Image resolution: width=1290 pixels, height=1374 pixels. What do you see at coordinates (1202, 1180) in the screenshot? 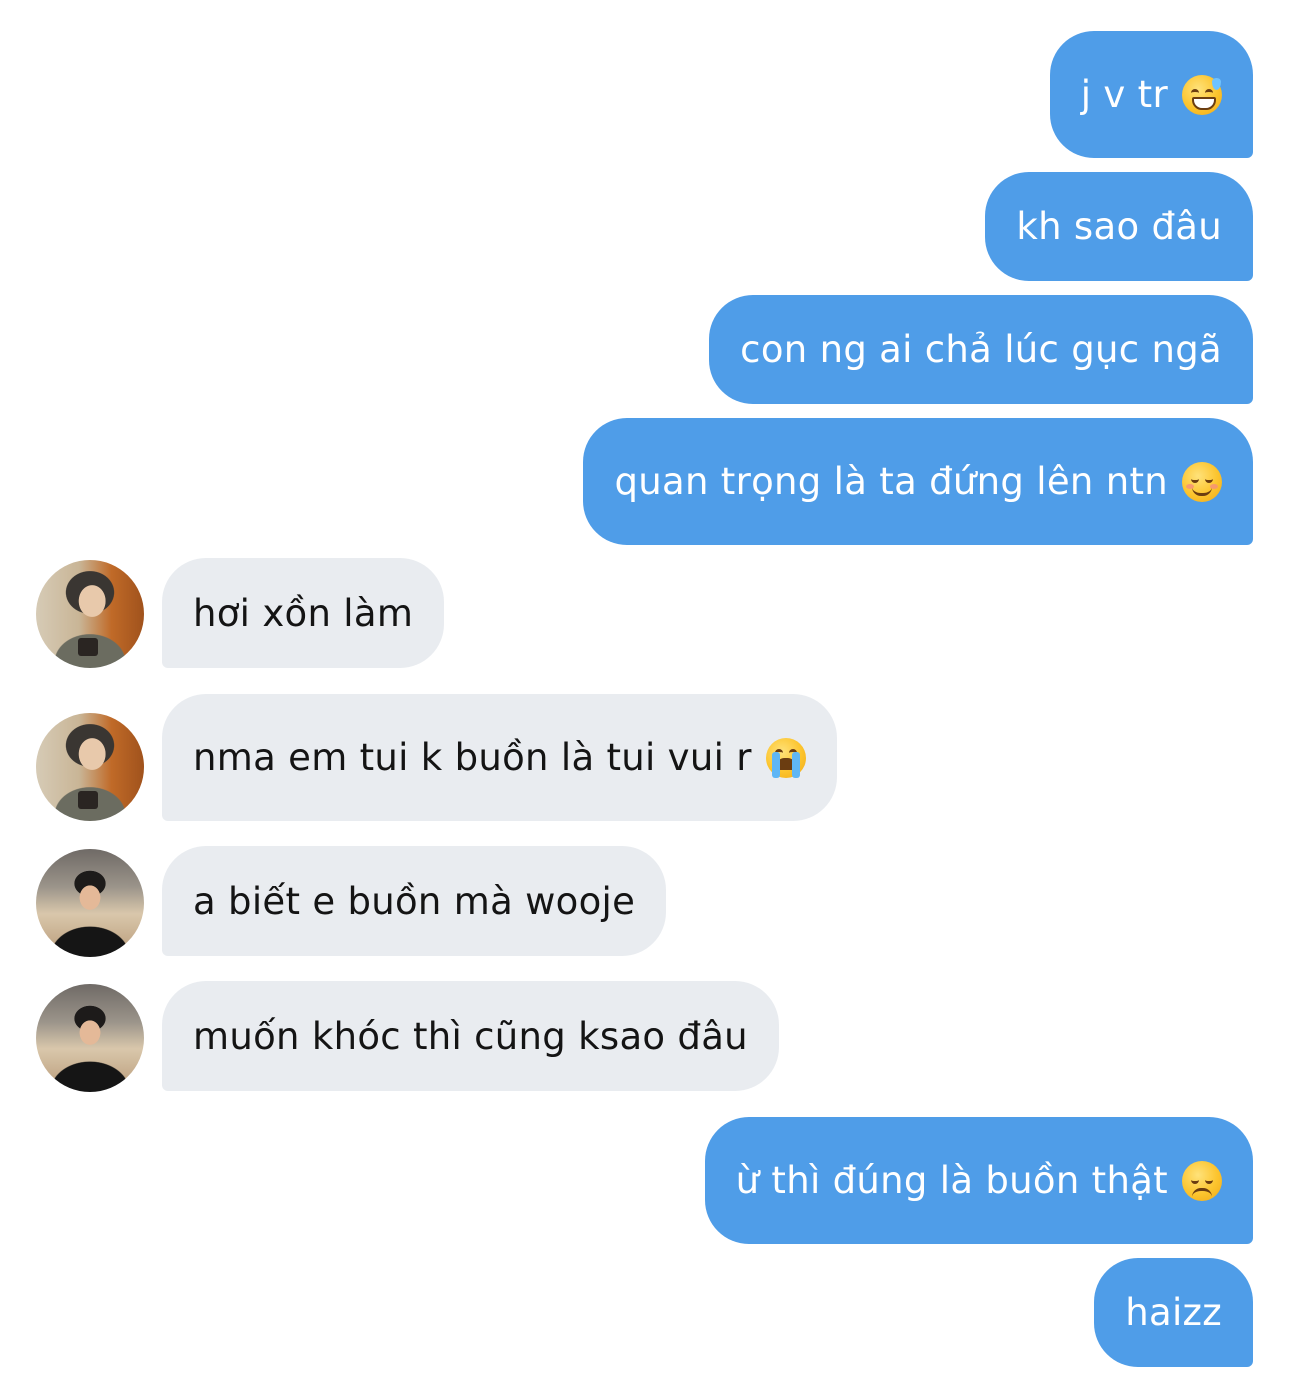
I see `disappointed-face-emoji-icon` at bounding box center [1202, 1180].